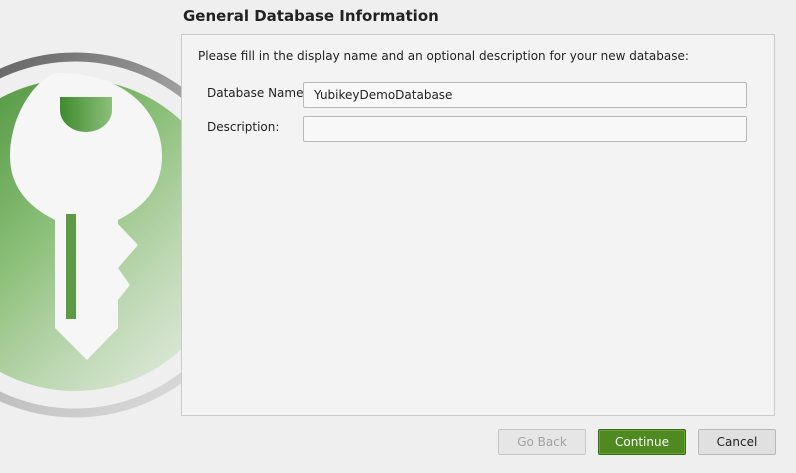  Describe the element at coordinates (311, 16) in the screenshot. I see `page-title: General Database Information` at that location.